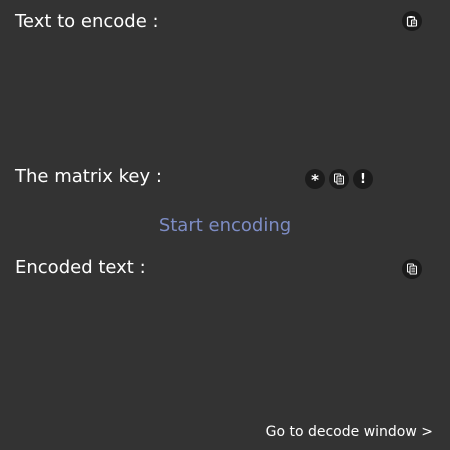 The width and height of the screenshot is (450, 450). Describe the element at coordinates (87, 21) in the screenshot. I see `text-to-encode-label: Text to encode :` at that location.